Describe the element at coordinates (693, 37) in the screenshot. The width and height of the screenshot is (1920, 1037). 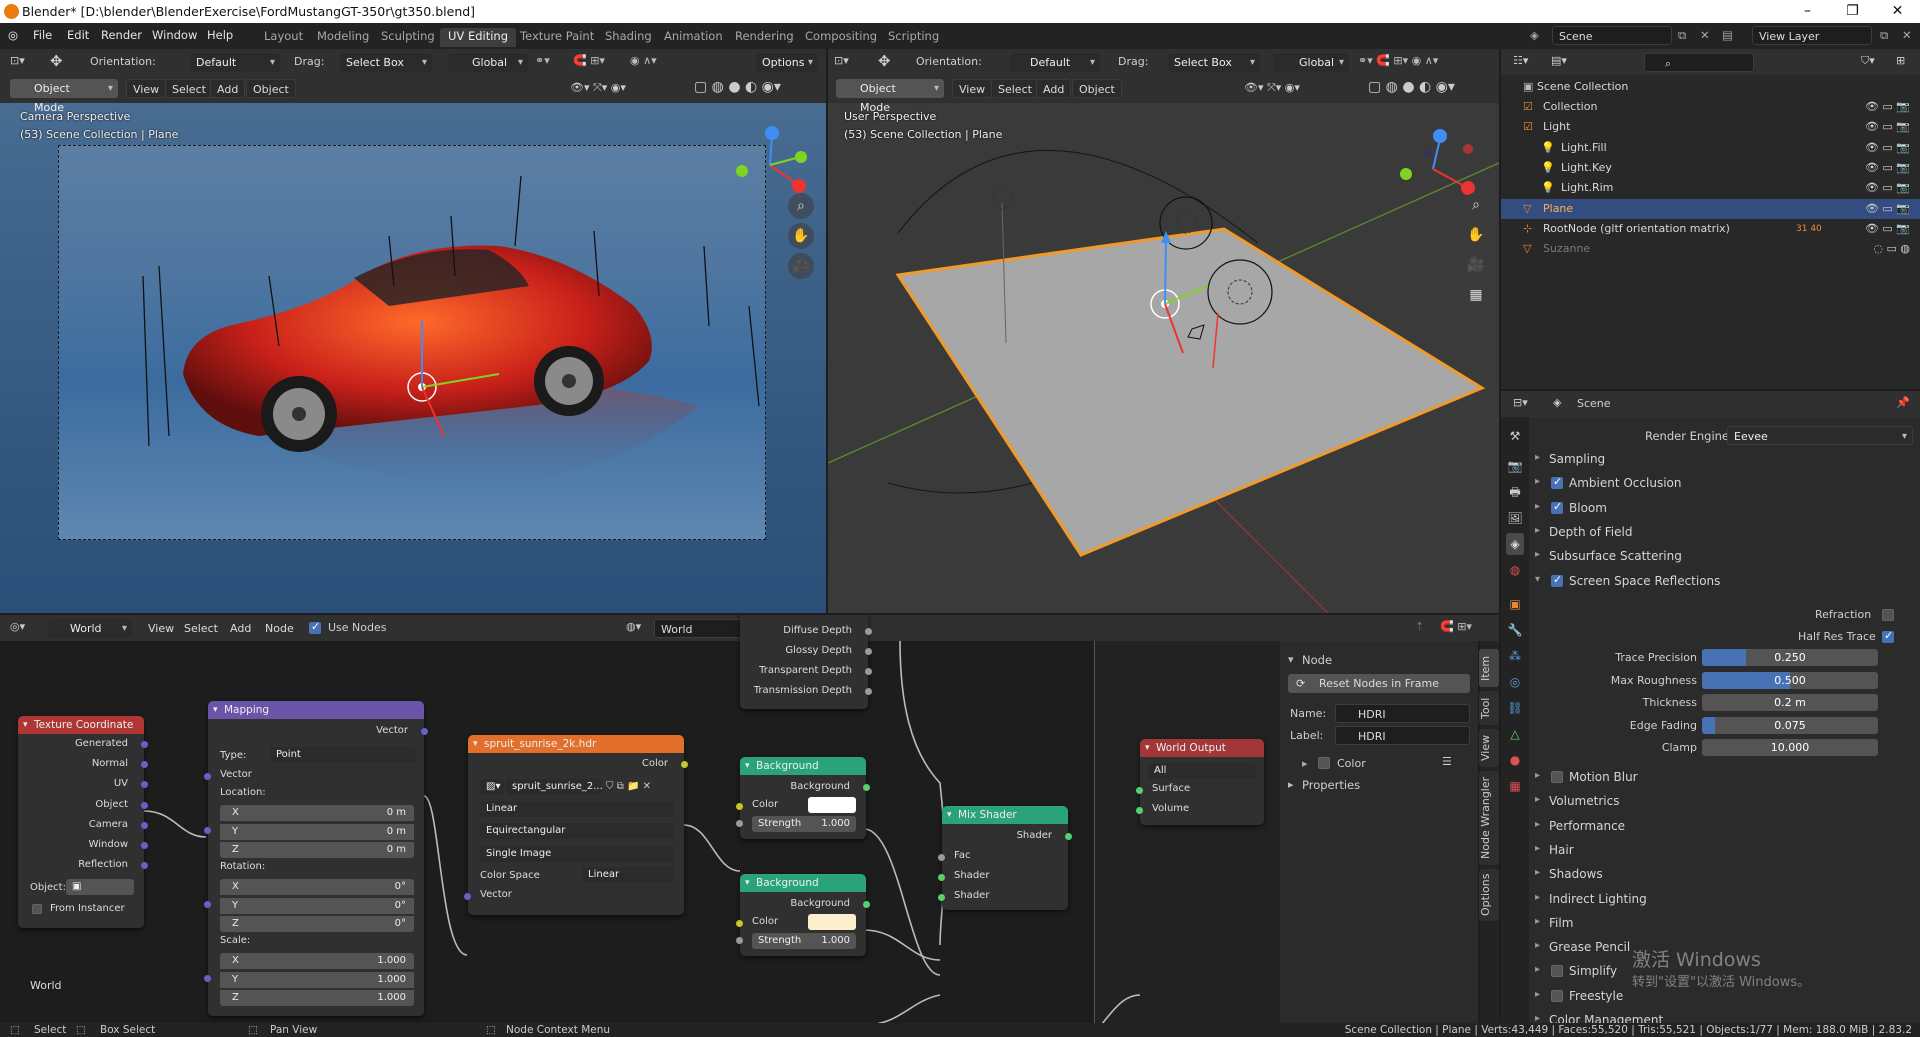
I see `workspace-tab-animation: Animation` at that location.